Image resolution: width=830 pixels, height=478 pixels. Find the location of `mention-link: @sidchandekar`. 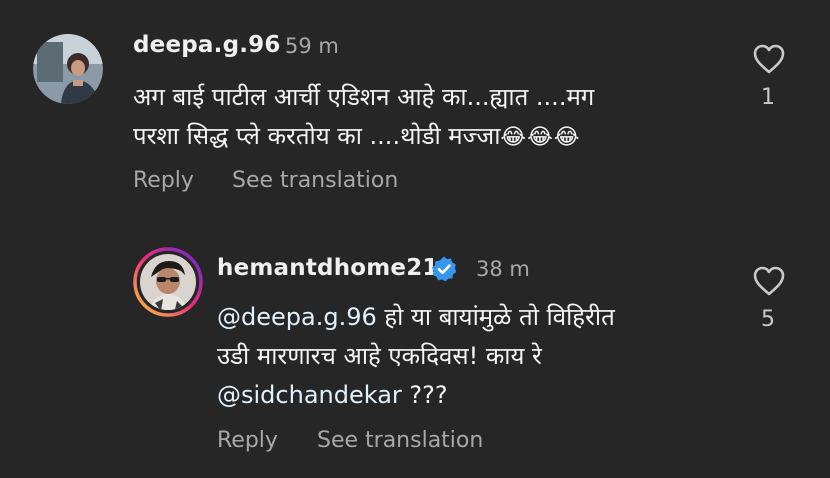

mention-link: @sidchandekar is located at coordinates (309, 395).